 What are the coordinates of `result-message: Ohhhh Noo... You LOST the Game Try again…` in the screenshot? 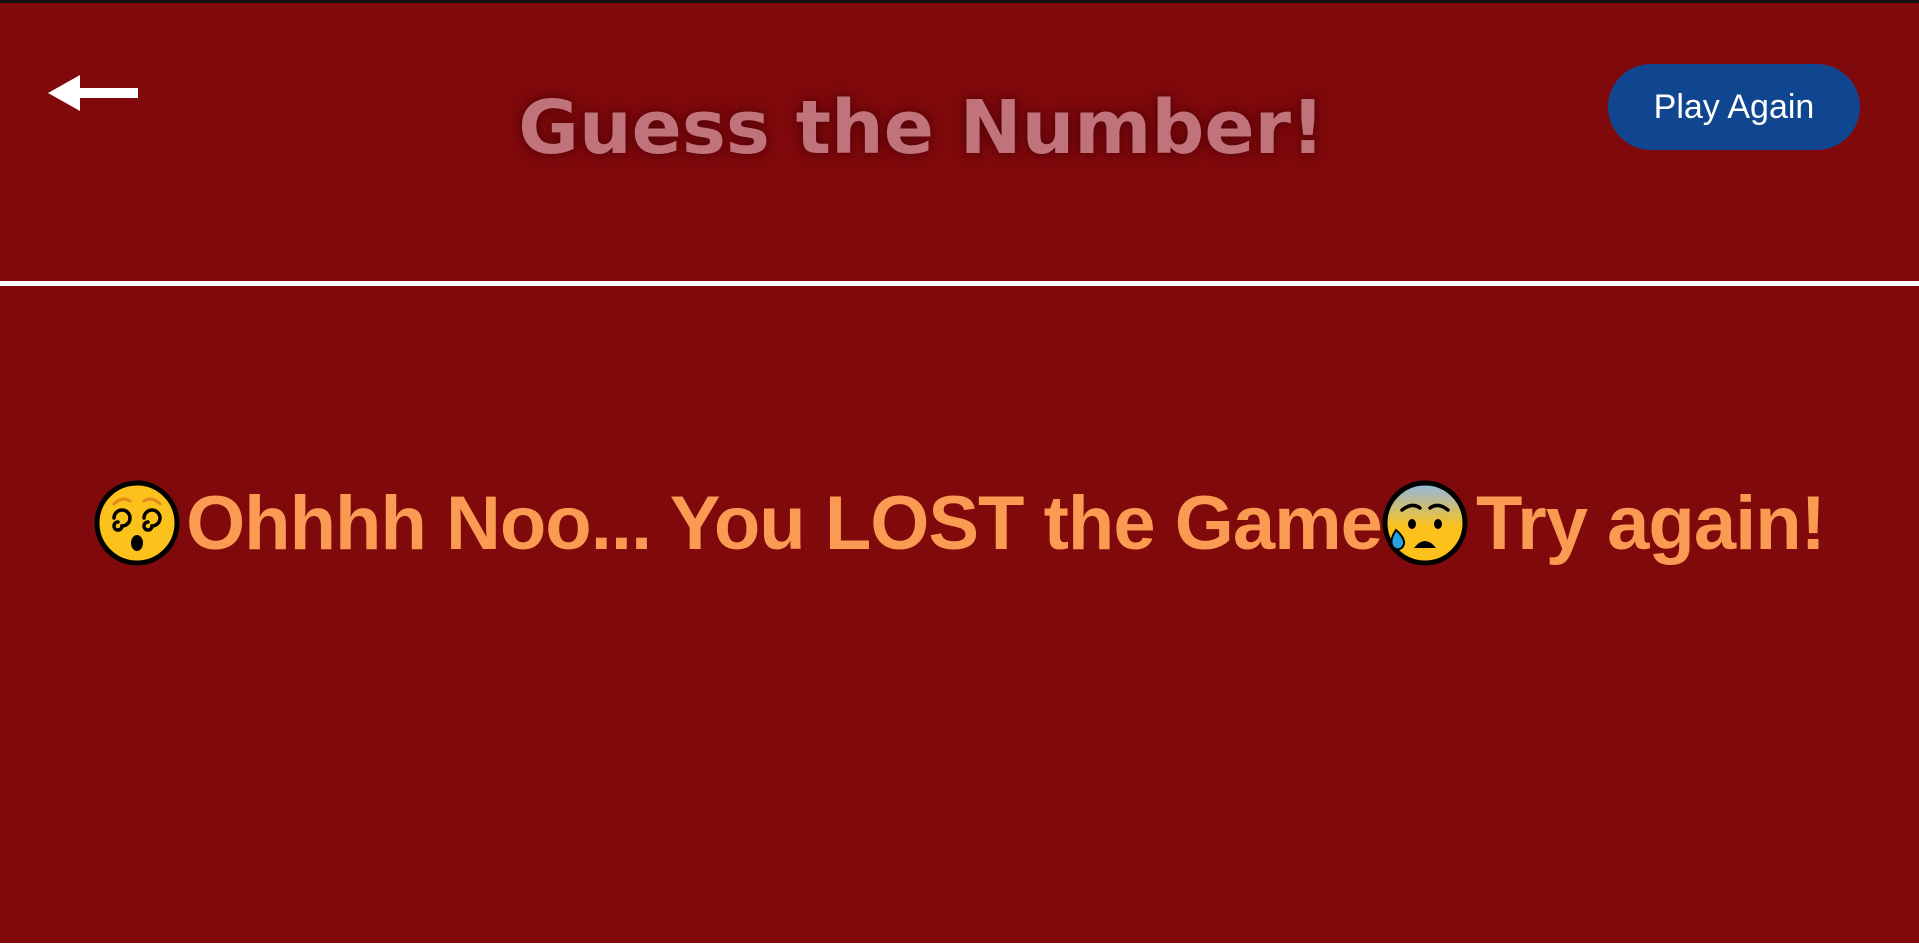 It's located at (959, 523).